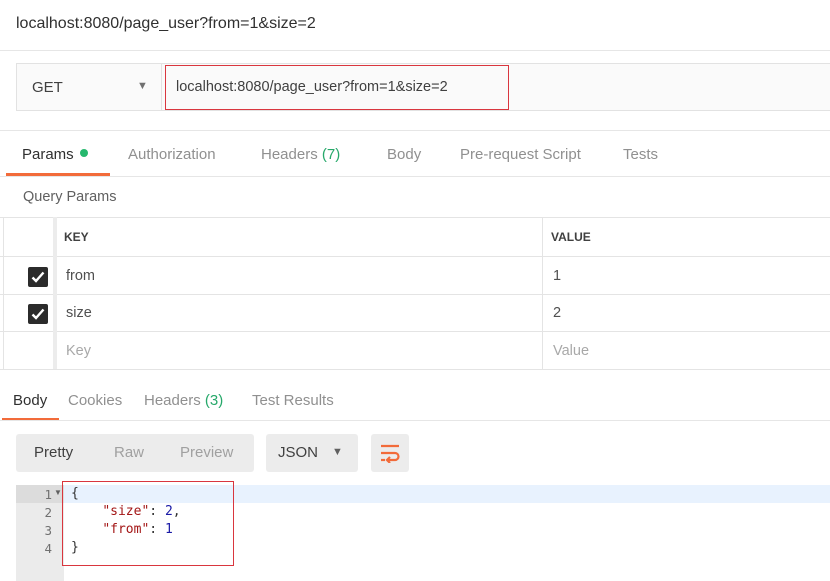 The image size is (830, 581). I want to click on new-param-key-input: Key, so click(78, 351).